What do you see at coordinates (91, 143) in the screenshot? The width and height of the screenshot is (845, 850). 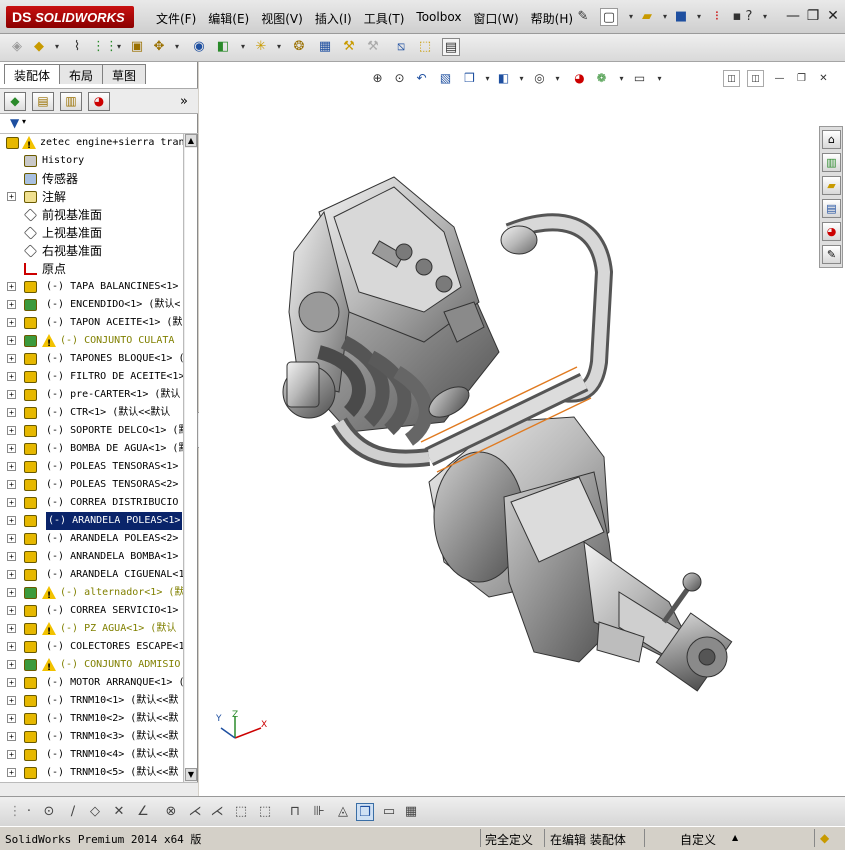 I see `tree-item: zetec engine+sierra tran` at bounding box center [91, 143].